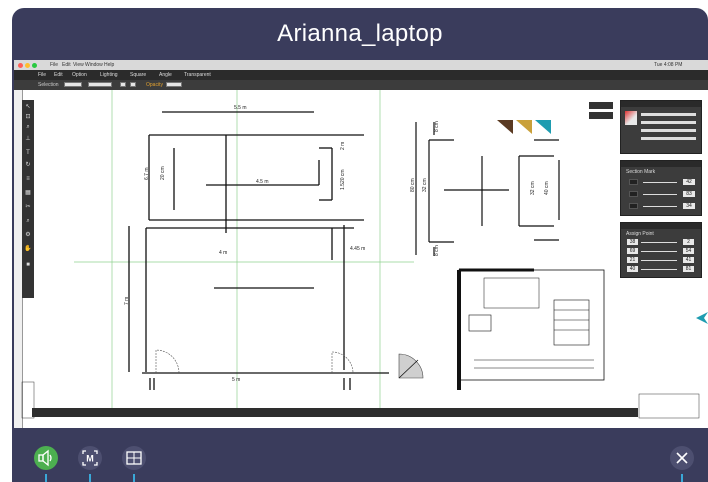 The width and height of the screenshot is (708, 482). What do you see at coordinates (689, 182) in the screenshot?
I see `section-value-1: 42` at bounding box center [689, 182].